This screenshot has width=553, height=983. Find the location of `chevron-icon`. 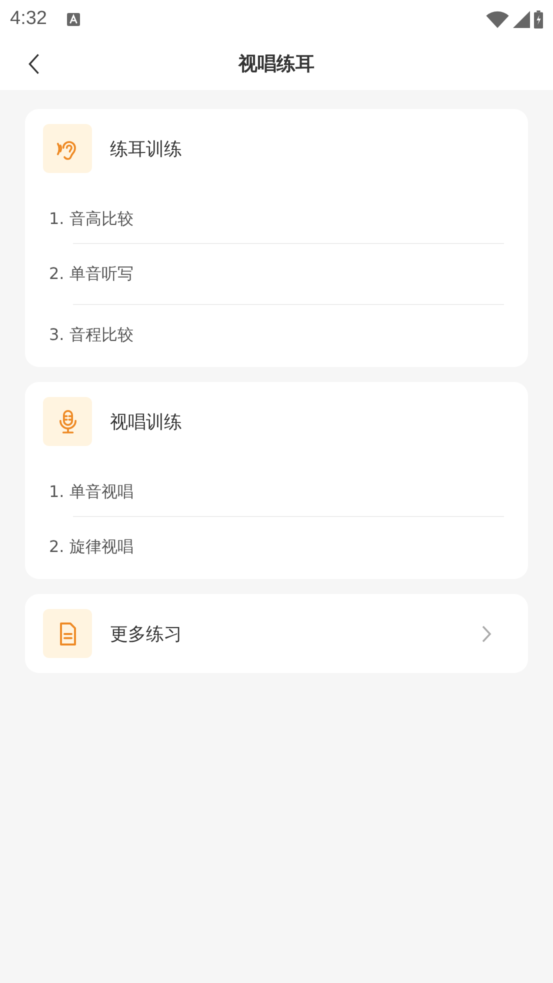

chevron-icon is located at coordinates (486, 633).